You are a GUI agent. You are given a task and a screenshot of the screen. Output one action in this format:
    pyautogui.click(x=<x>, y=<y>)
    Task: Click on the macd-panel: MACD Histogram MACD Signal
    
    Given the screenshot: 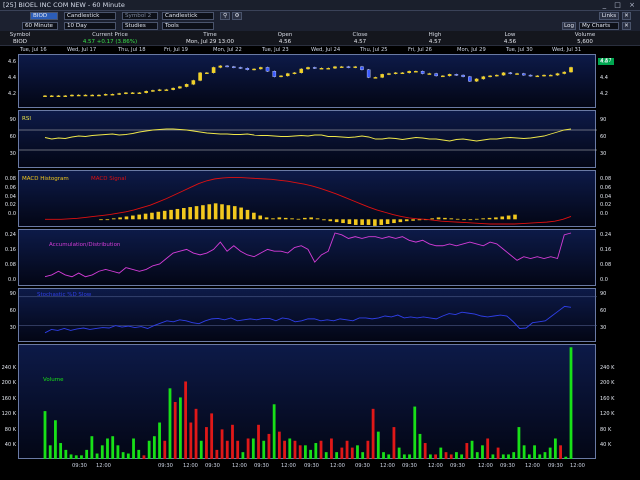 What is the action you would take?
    pyautogui.click(x=307, y=198)
    